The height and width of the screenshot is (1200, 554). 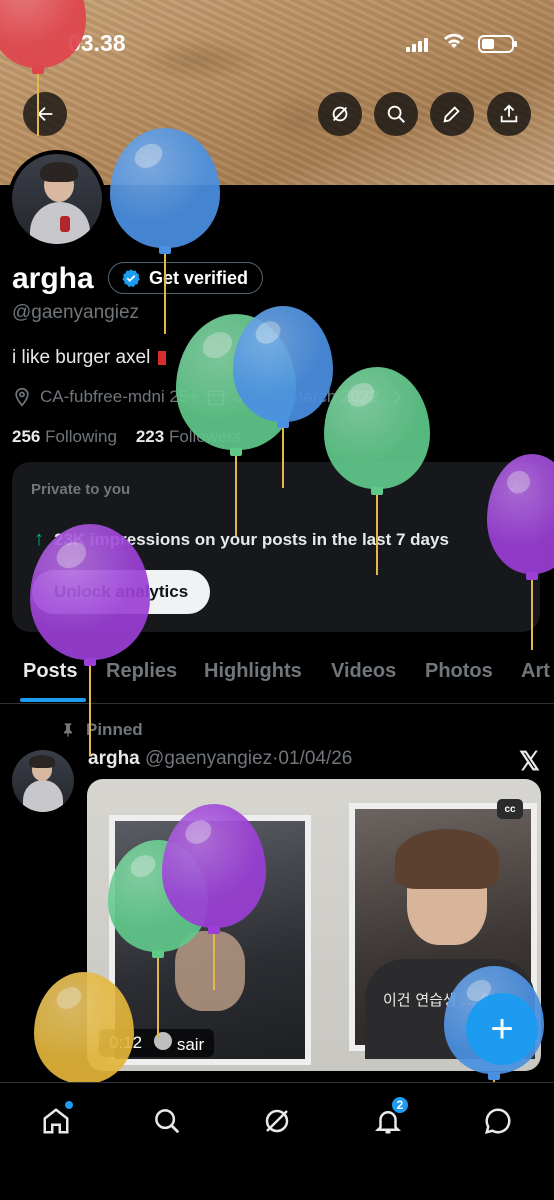 I want to click on pinned-label: Pinned, so click(x=114, y=729).